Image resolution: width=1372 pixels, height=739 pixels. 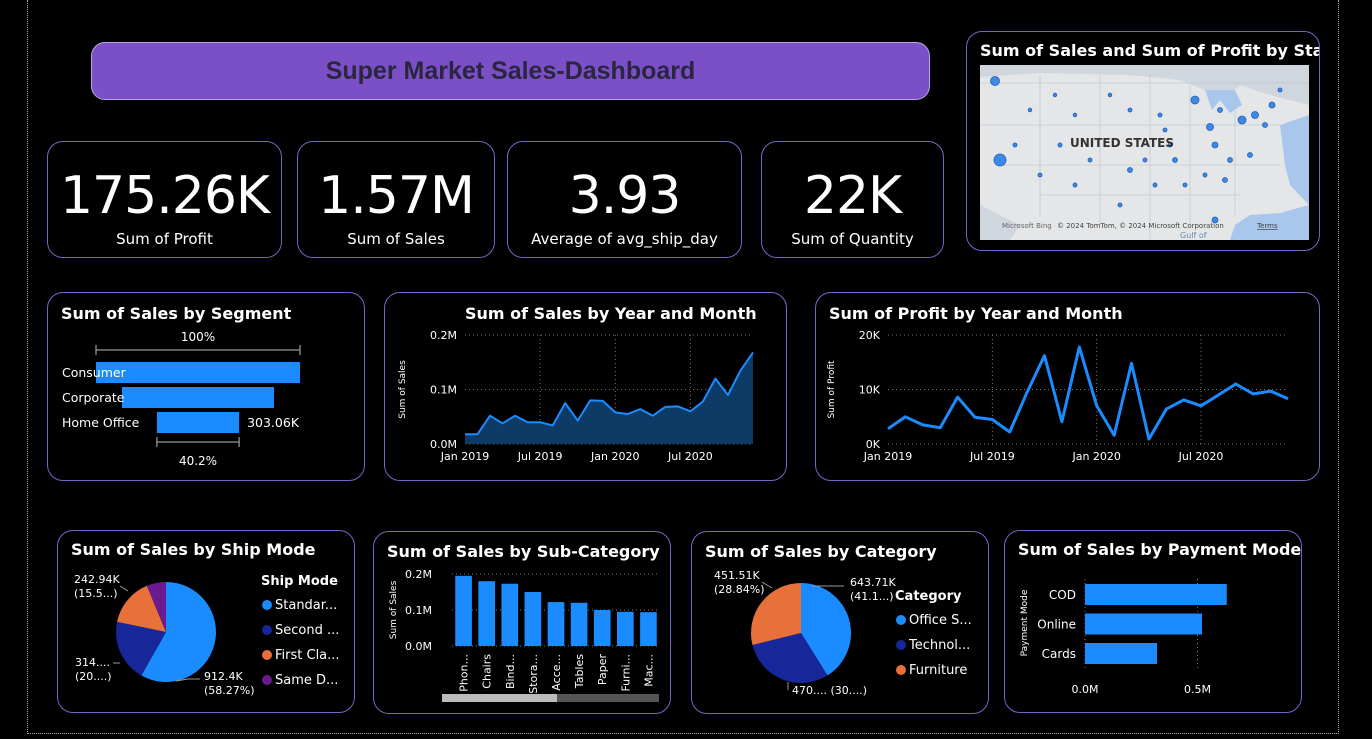 What do you see at coordinates (852, 196) in the screenshot?
I see `kpi-value: 22K` at bounding box center [852, 196].